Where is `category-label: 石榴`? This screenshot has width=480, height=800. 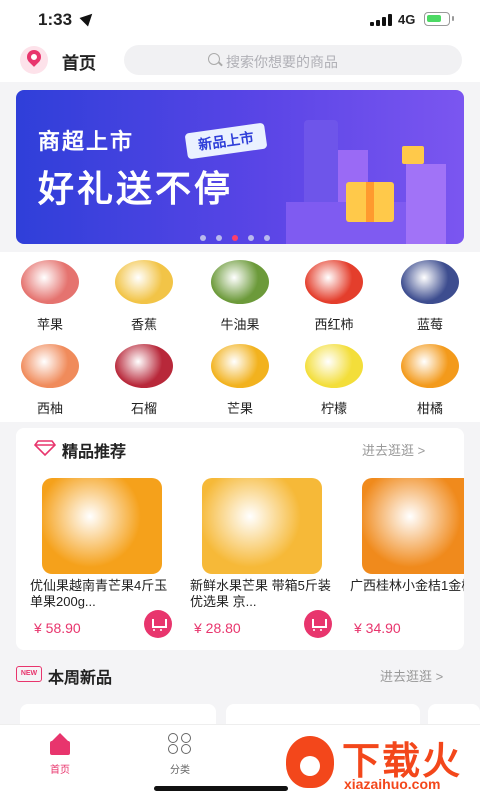 category-label: 石榴 is located at coordinates (143, 408).